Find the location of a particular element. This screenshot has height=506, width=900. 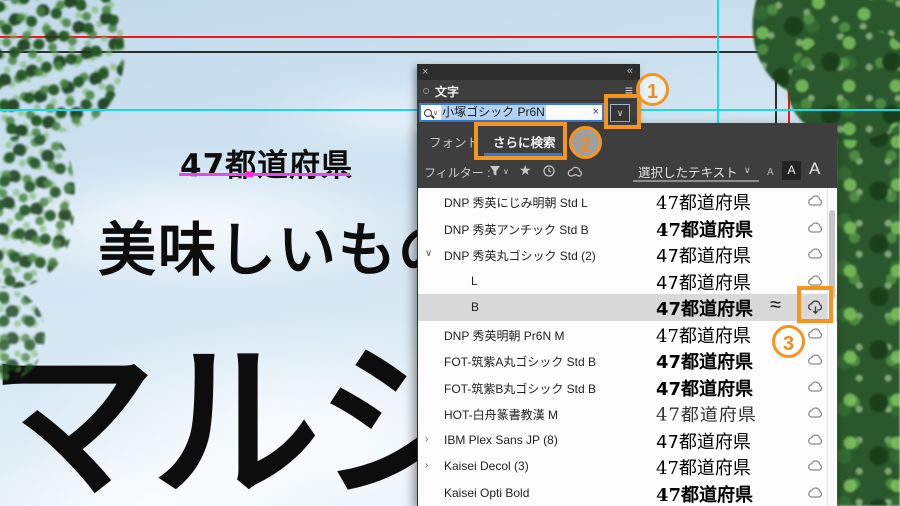

font-row: L 47都道府県 is located at coordinates (627, 281).